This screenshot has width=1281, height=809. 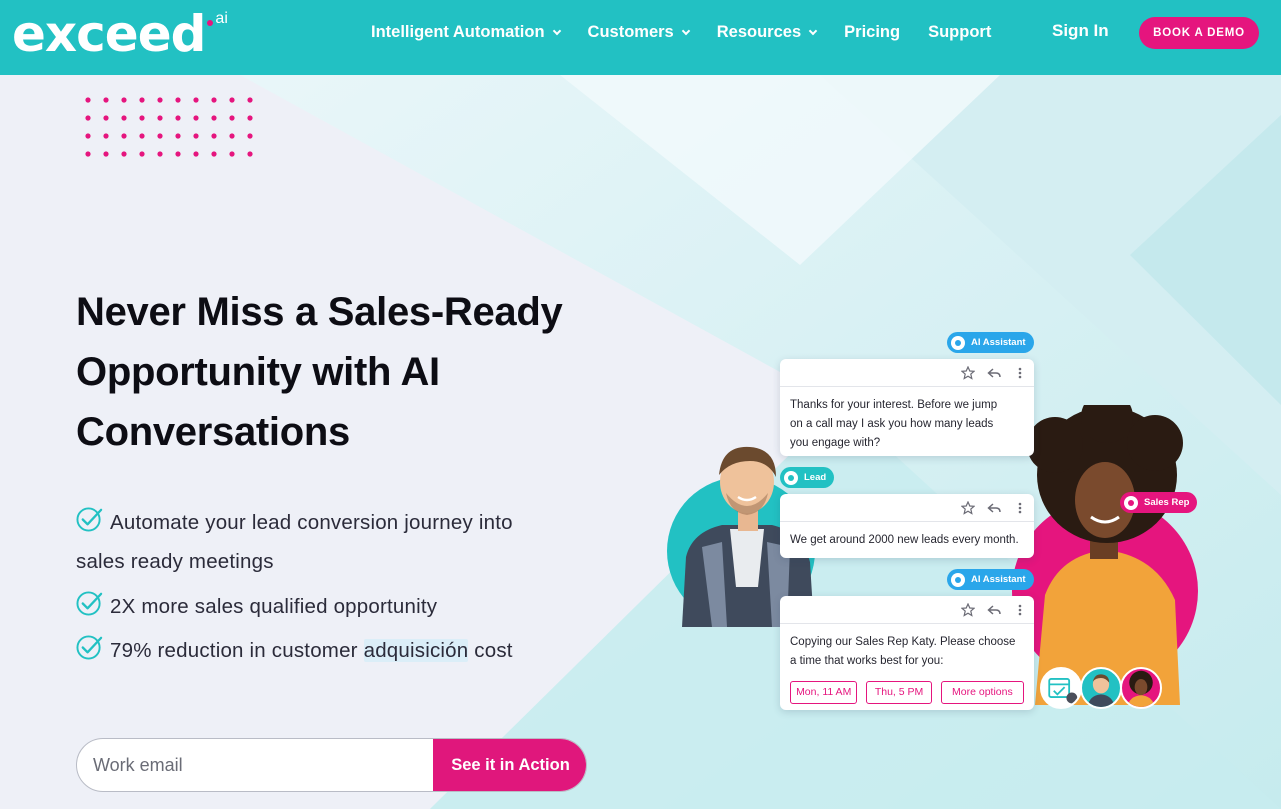 What do you see at coordinates (894, 405) in the screenshot?
I see `message-line: Thanks for your interest. Before we jump` at bounding box center [894, 405].